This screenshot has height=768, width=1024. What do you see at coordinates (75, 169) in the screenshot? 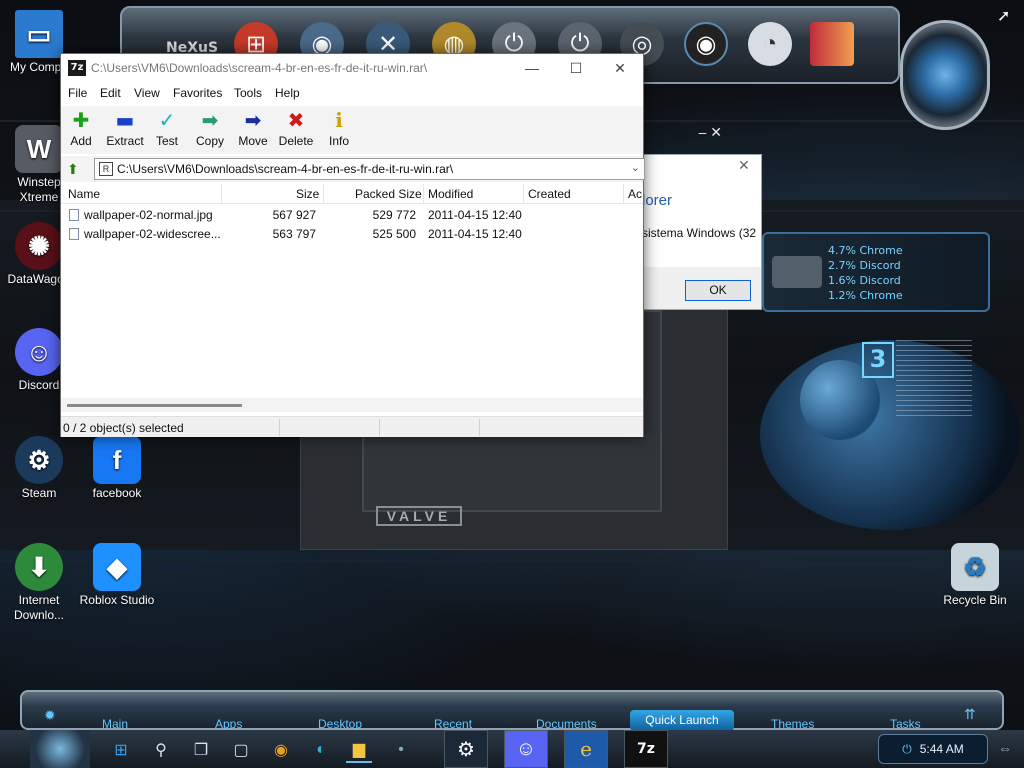
I see `folder-up-icon: ⬆` at bounding box center [75, 169].